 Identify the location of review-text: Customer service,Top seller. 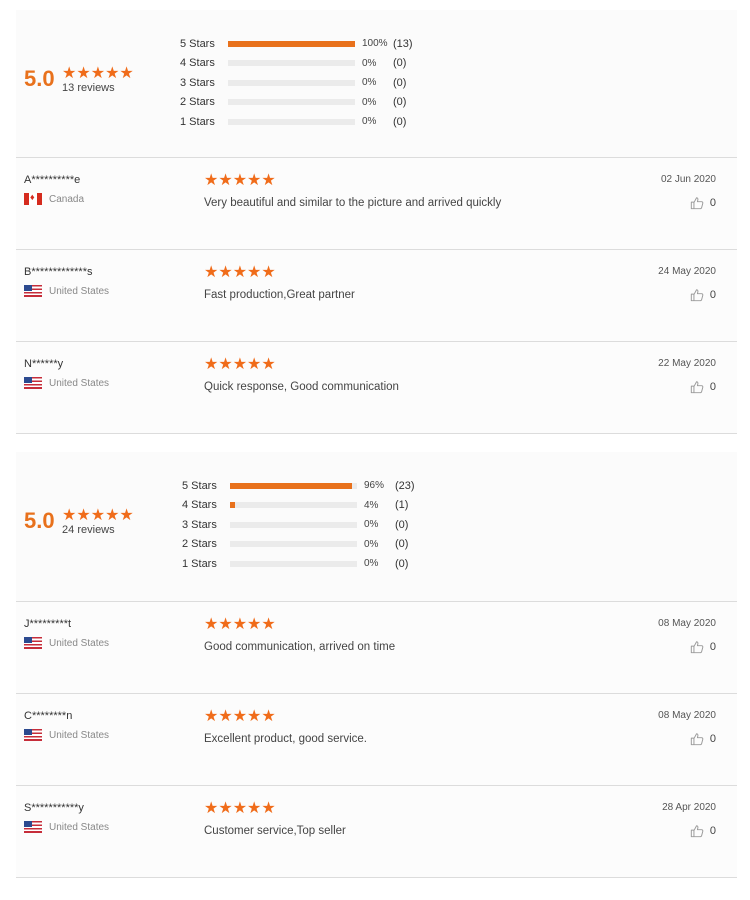
(275, 831).